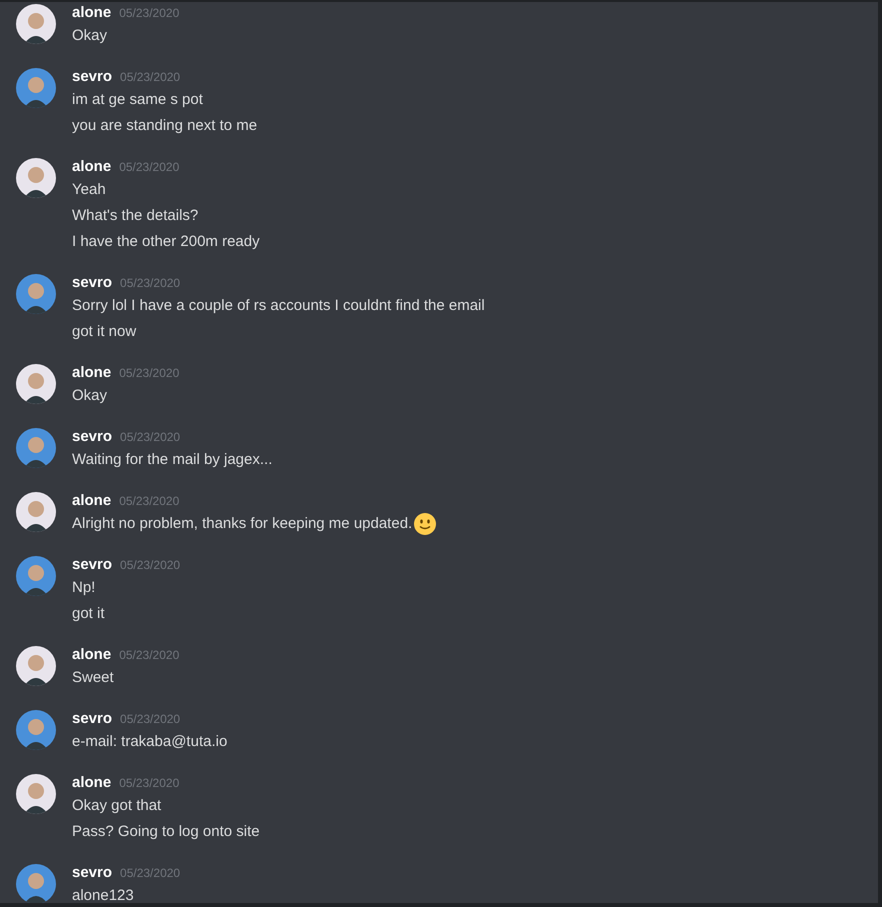 The width and height of the screenshot is (882, 907). Describe the element at coordinates (84, 588) in the screenshot. I see `message-text: Np!` at that location.